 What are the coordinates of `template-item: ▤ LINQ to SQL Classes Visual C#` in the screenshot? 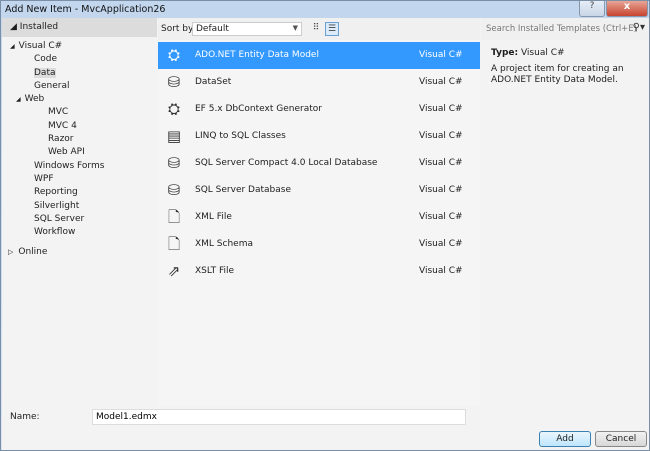 It's located at (319, 136).